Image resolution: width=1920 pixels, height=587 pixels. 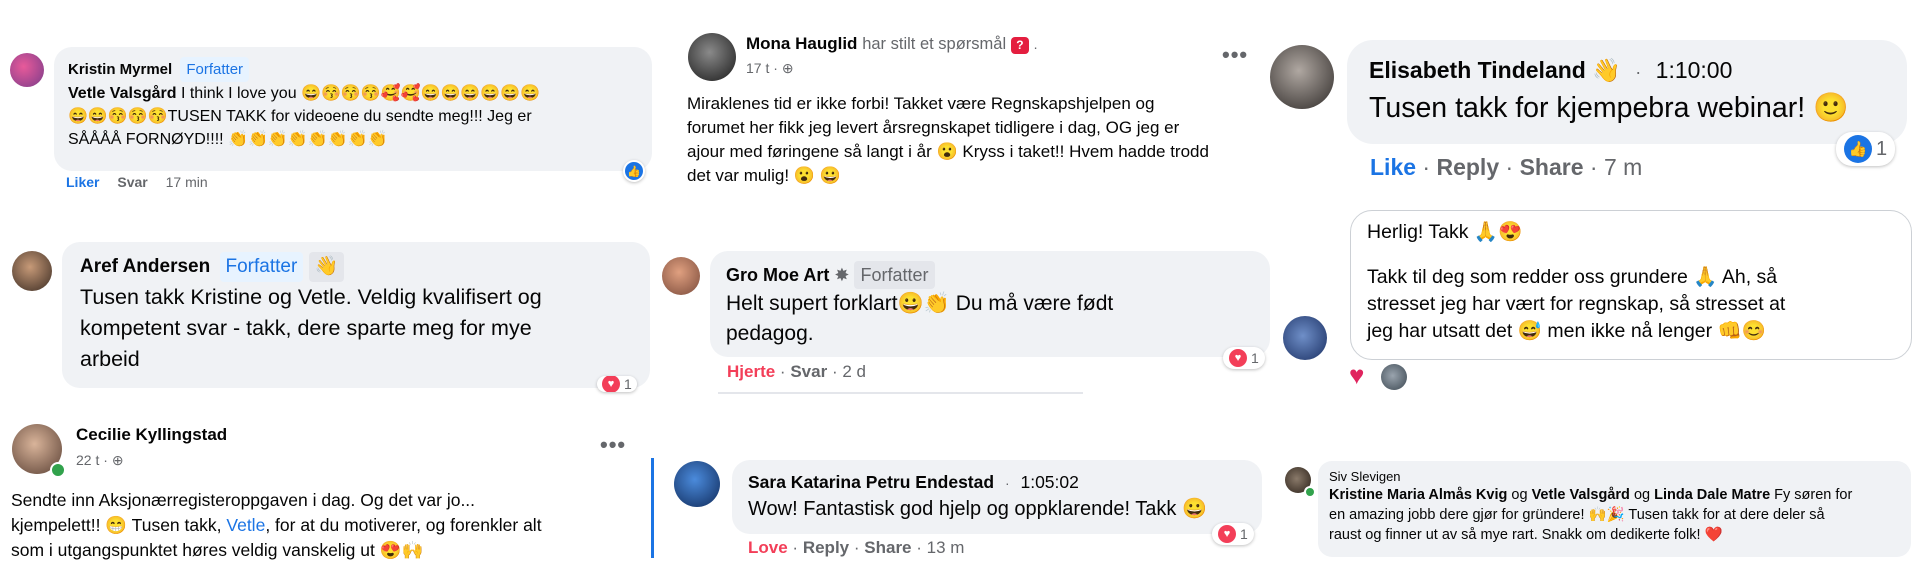 I want to click on timestamp: 17 min, so click(x=187, y=182).